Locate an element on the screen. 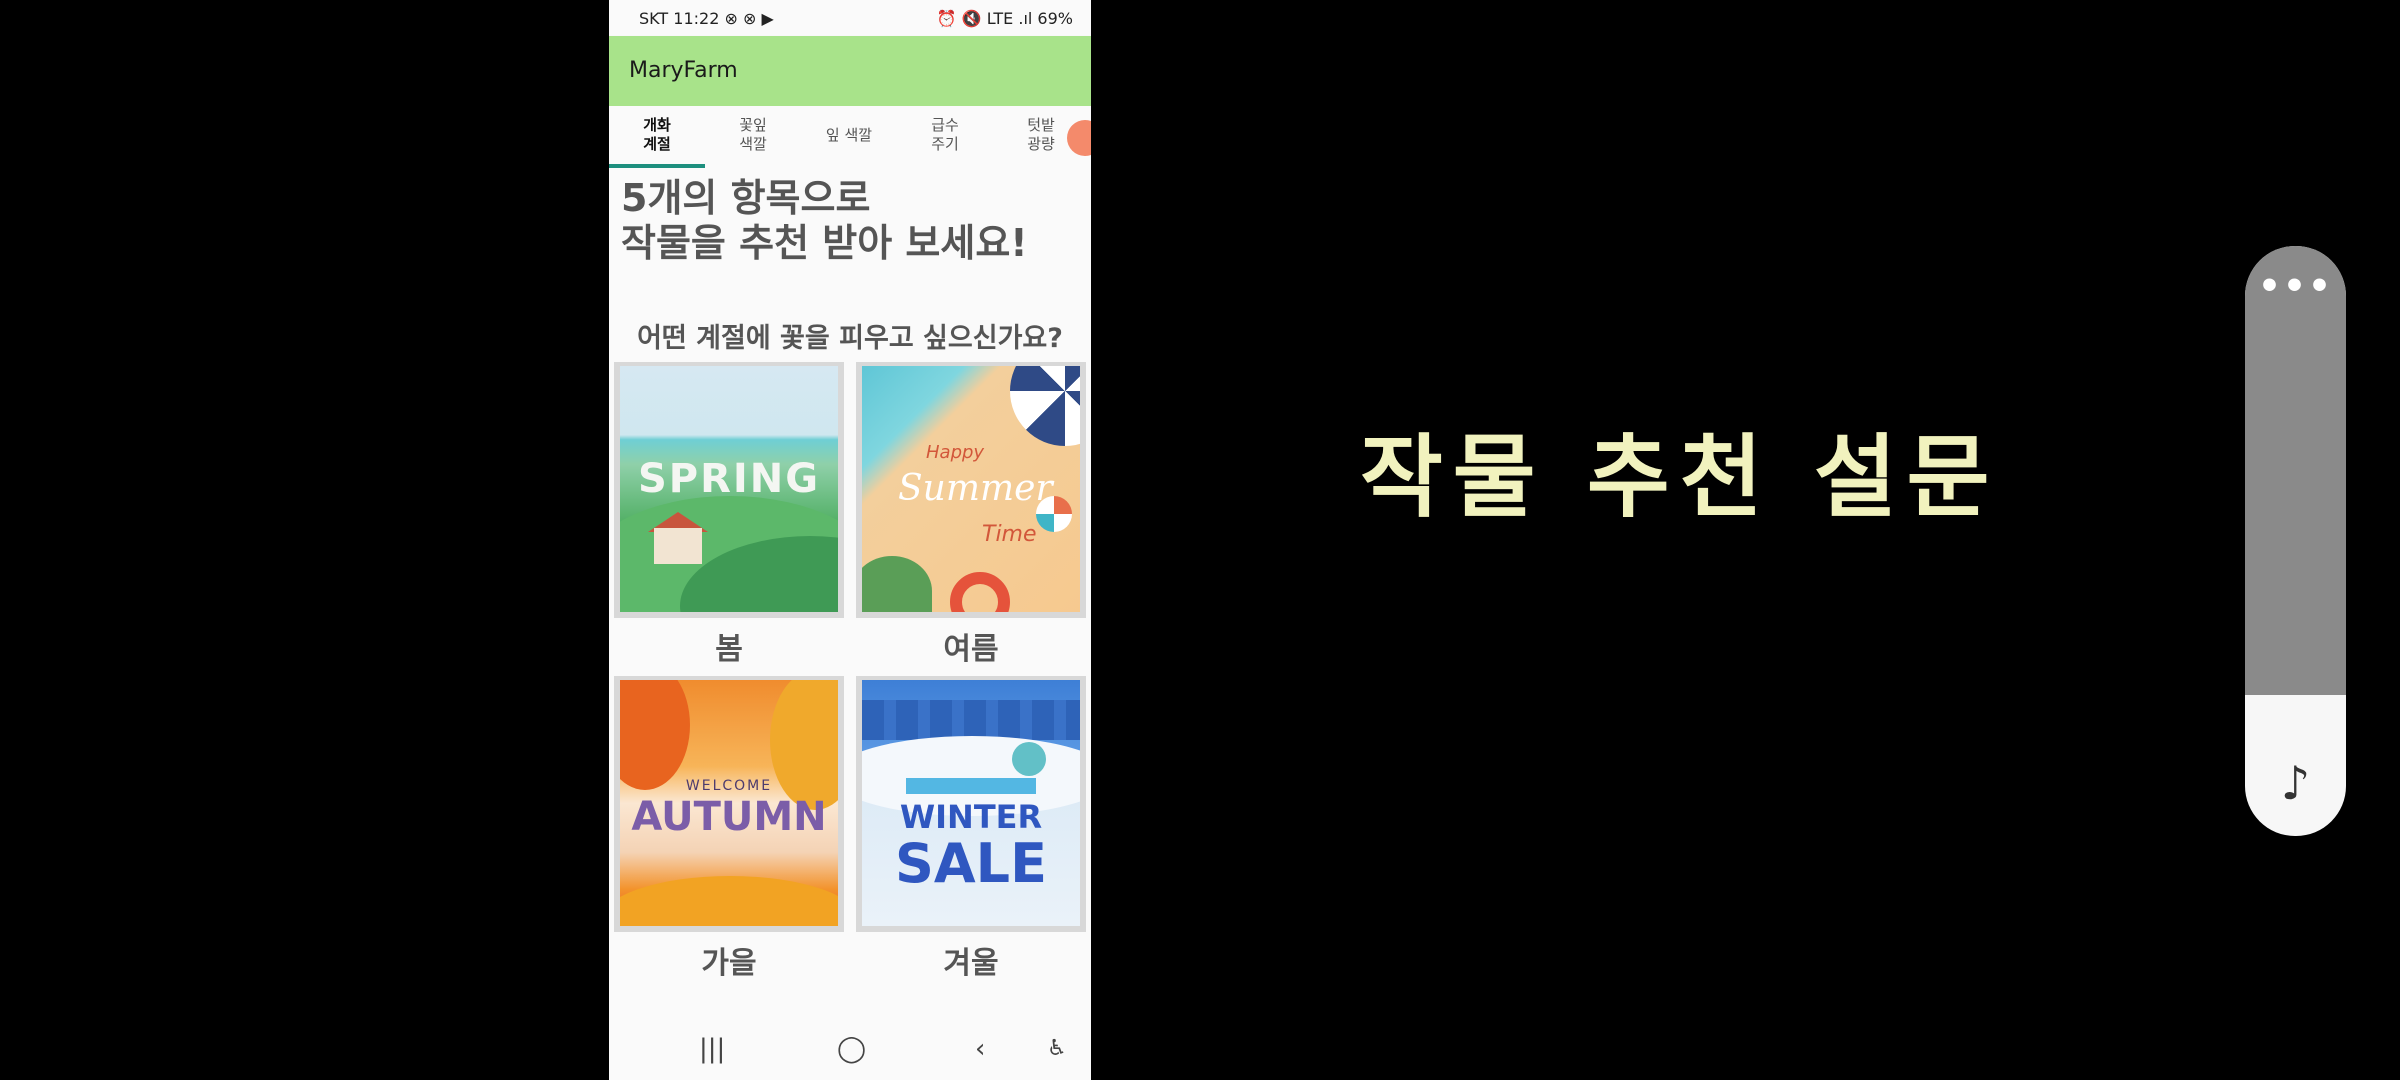  tab-leaf-color: 잎 색깔 is located at coordinates (849, 135).